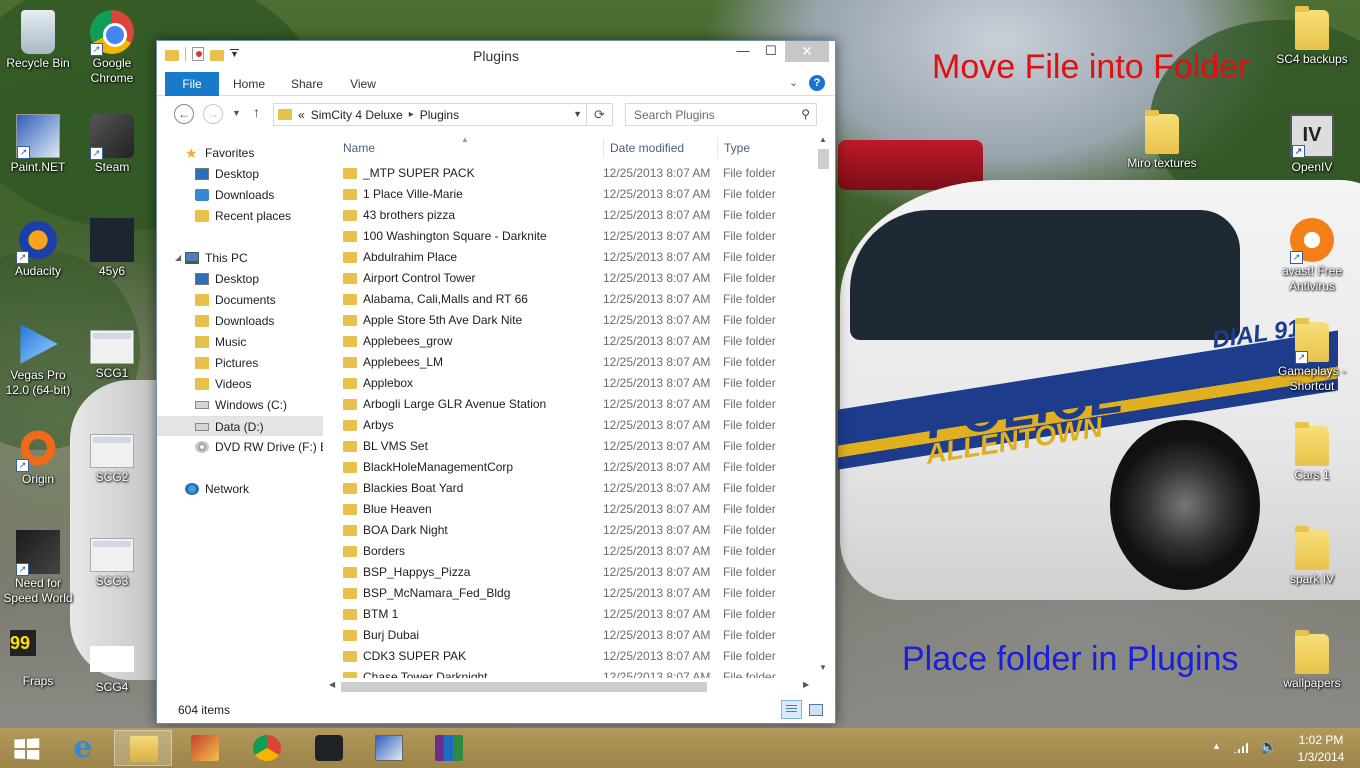 The width and height of the screenshot is (1360, 768). Describe the element at coordinates (38, 568) in the screenshot. I see `desktop-icon-nfs: ↗ Need for Speed World` at that location.